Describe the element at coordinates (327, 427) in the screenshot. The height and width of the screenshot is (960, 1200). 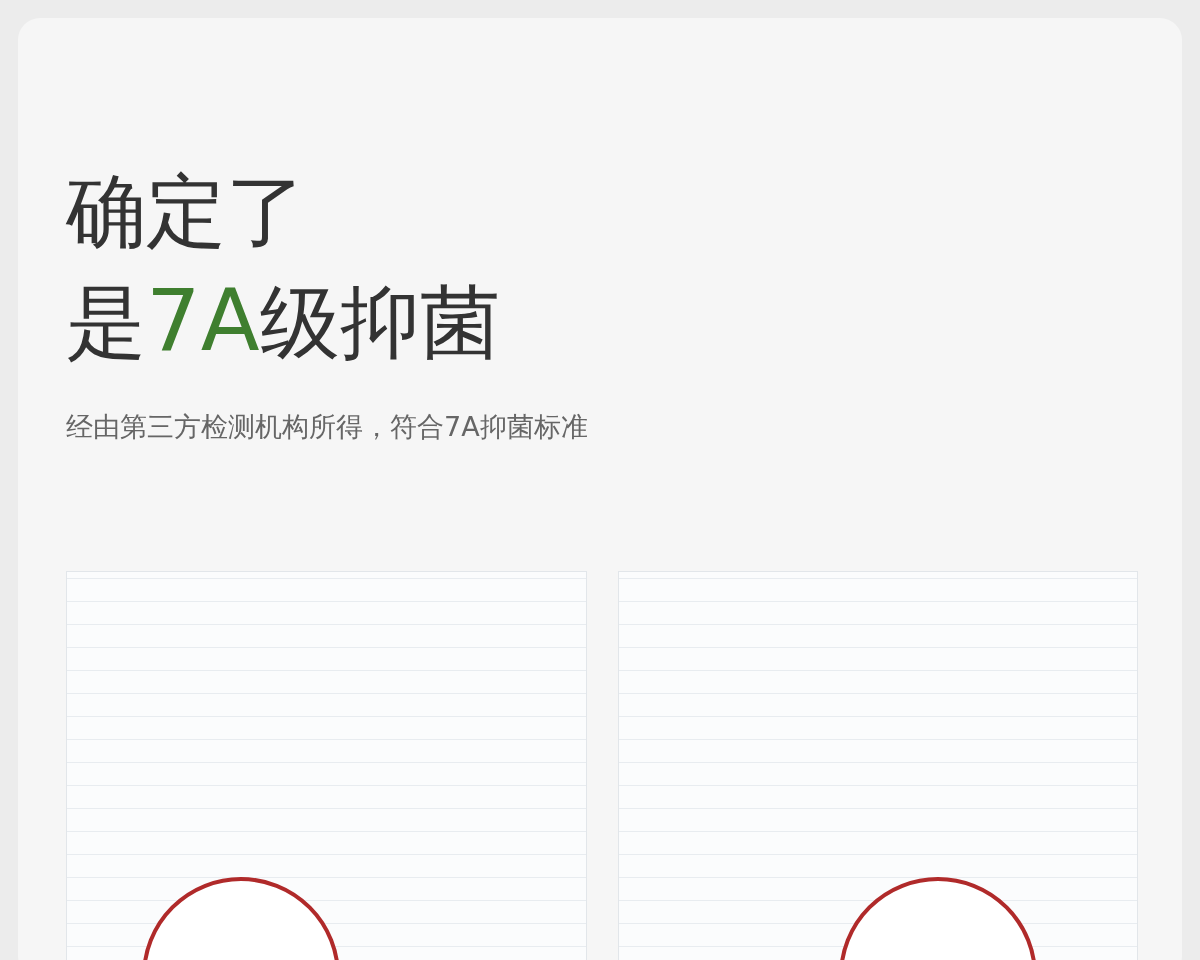
I see `subtitle: 经由第三方检测机构所得，符合7A抑菌标准` at that location.